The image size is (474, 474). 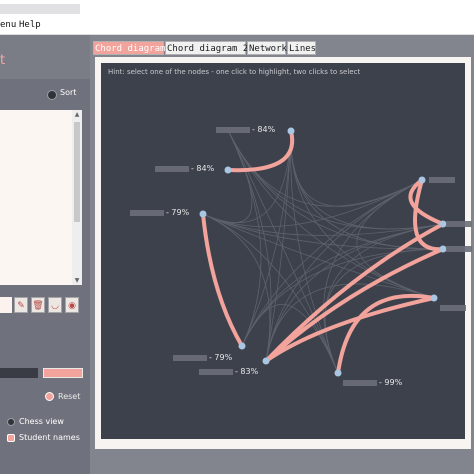 What do you see at coordinates (63, 373) in the screenshot?
I see `threshold-slider-range` at bounding box center [63, 373].